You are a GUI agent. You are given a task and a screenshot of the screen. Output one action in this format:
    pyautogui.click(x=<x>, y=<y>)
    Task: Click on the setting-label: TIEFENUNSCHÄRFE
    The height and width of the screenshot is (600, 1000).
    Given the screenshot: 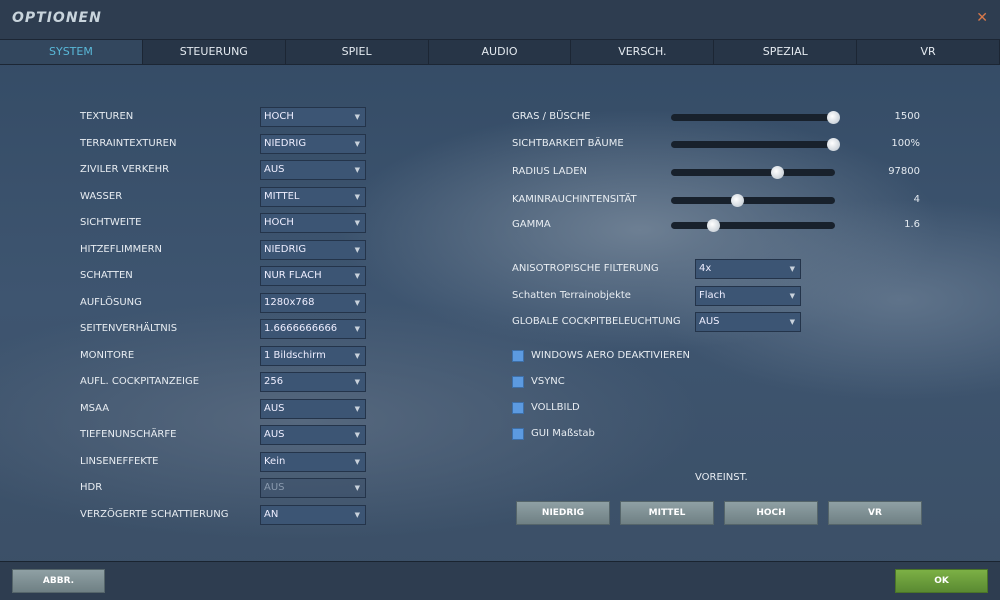 What is the action you would take?
    pyautogui.click(x=128, y=434)
    